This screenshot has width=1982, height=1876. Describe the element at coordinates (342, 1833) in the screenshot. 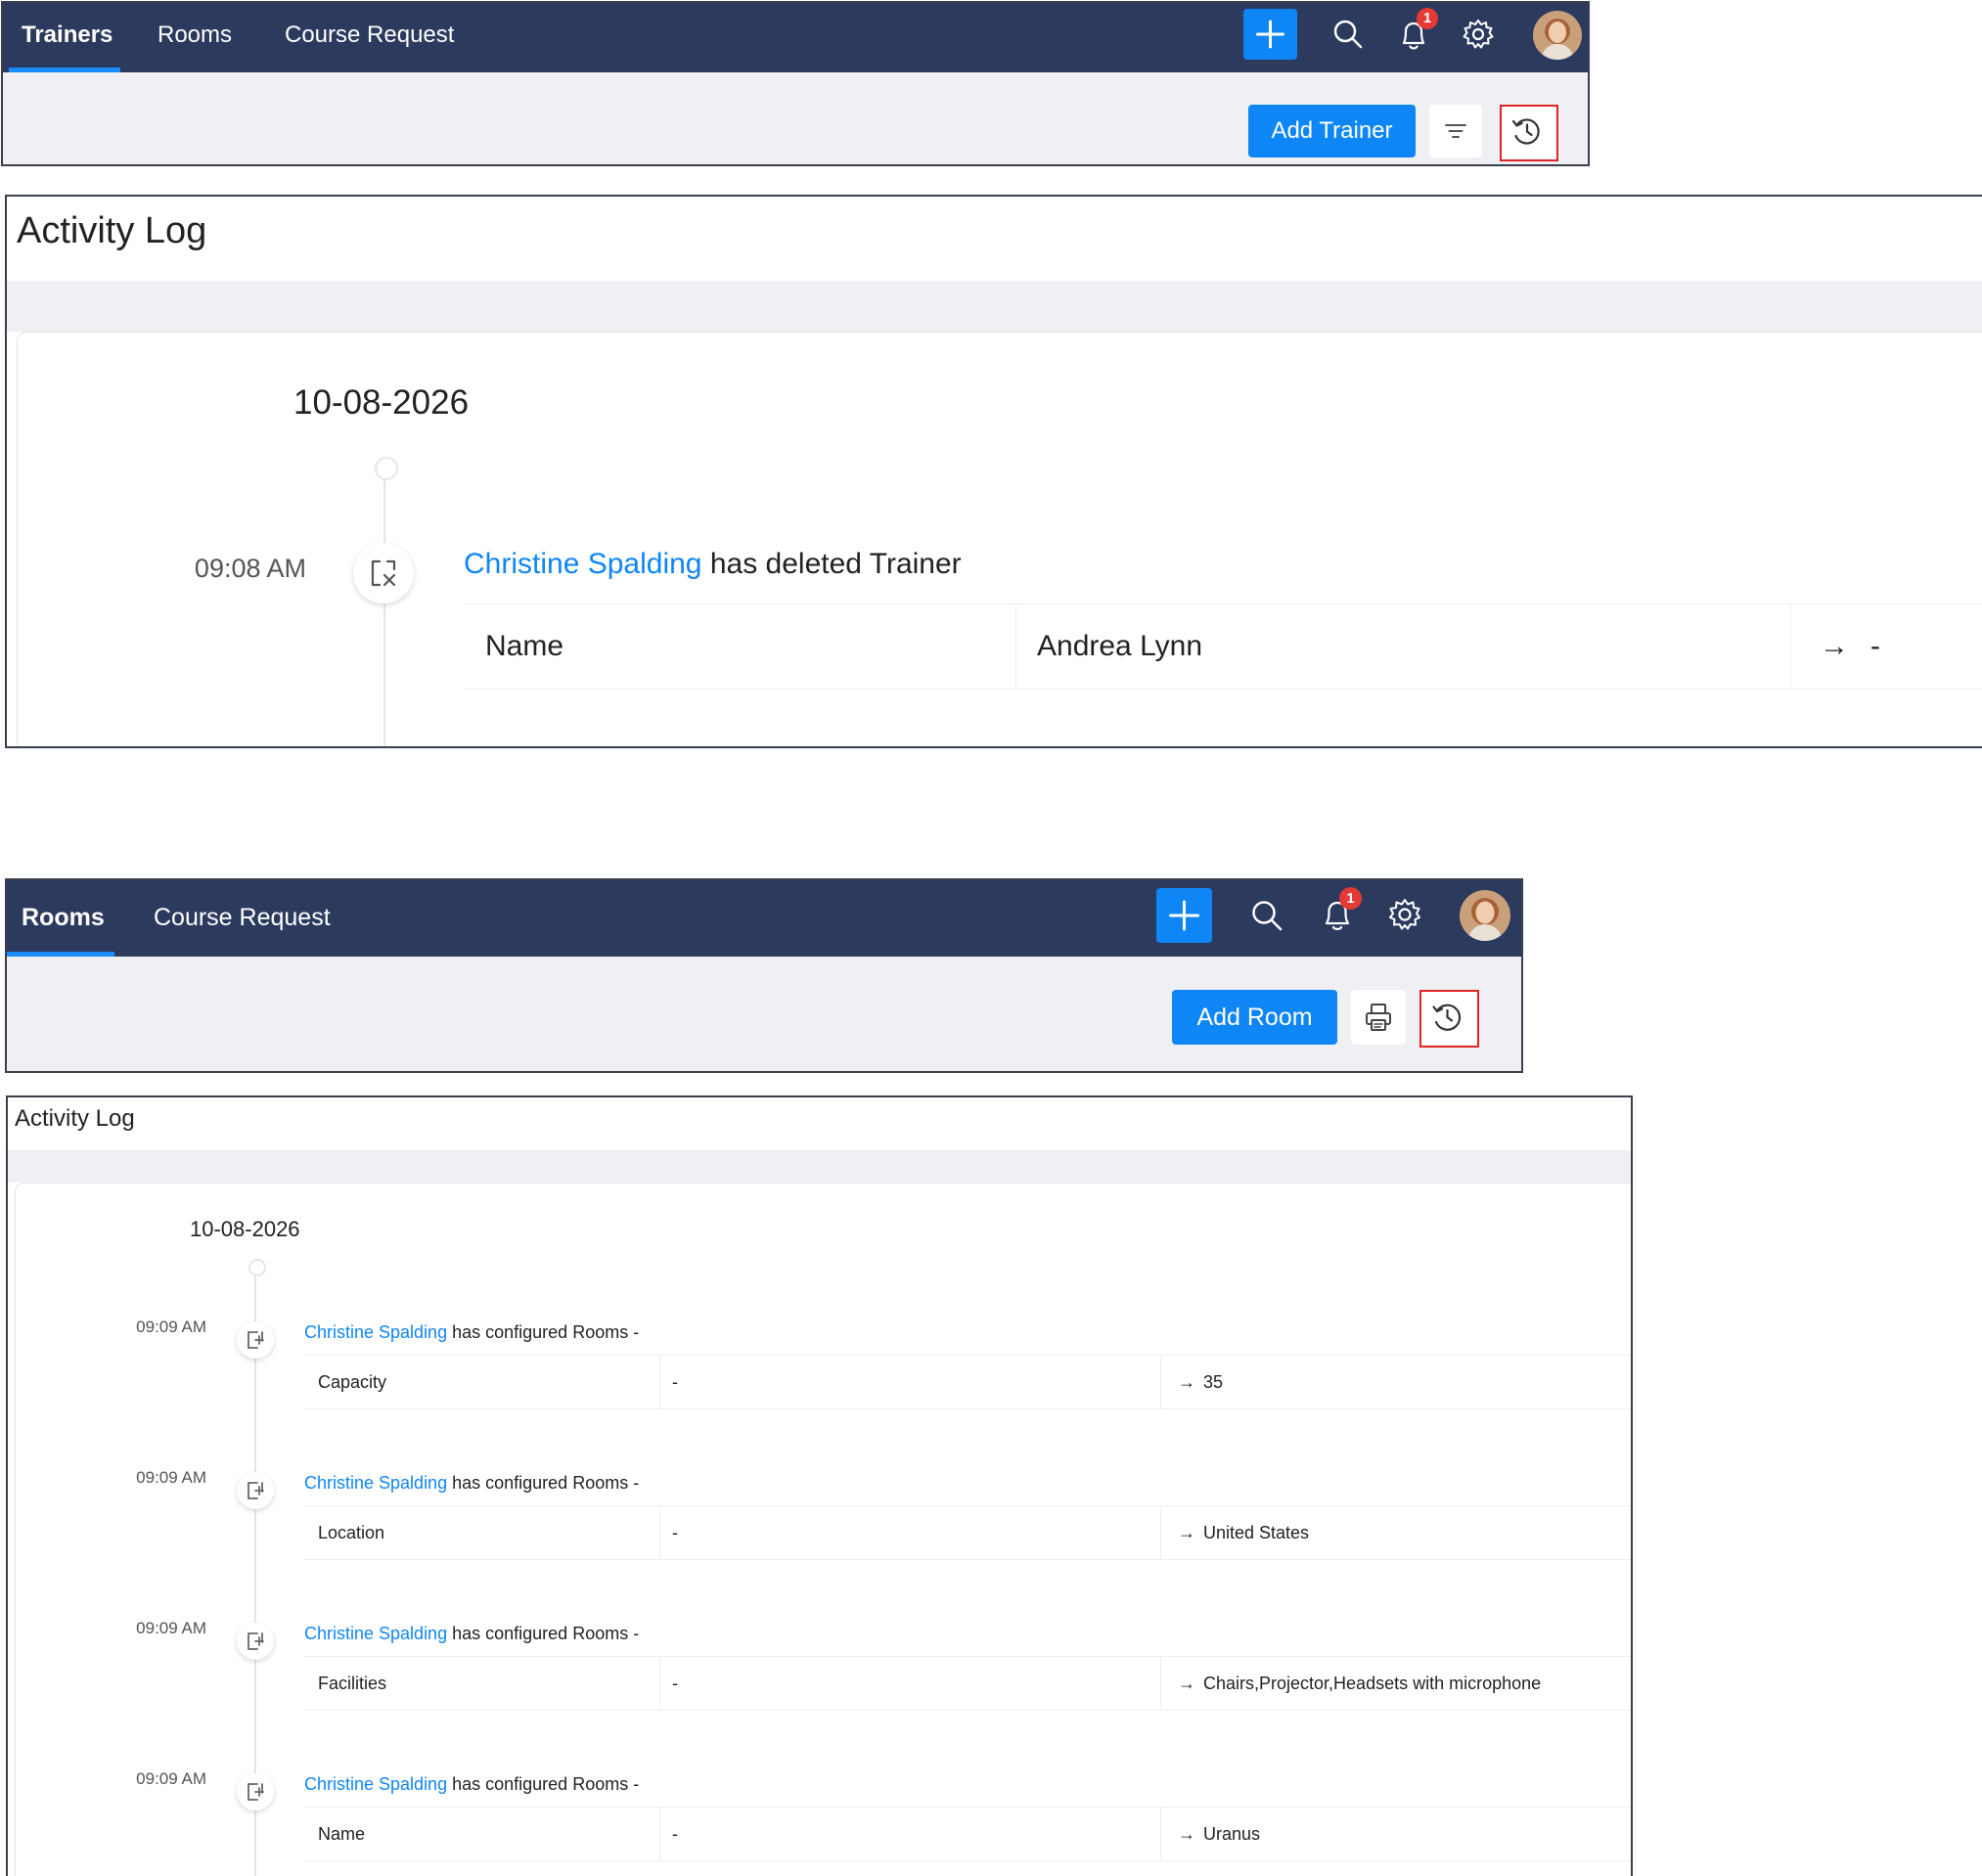

I see `detail-field: Name` at that location.